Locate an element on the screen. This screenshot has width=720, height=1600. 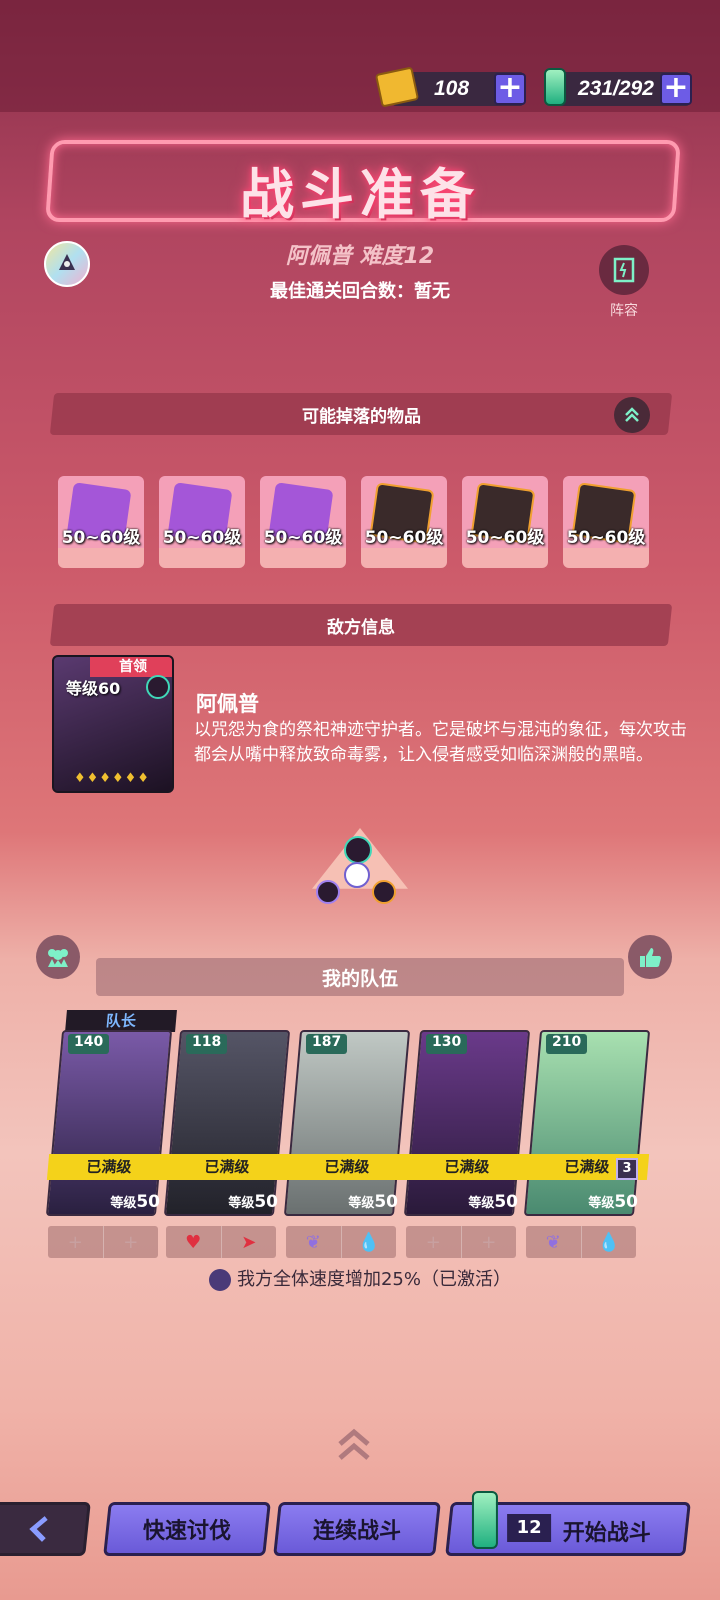
continuous-battle-button: 连续战斗 is located at coordinates (357, 1529).